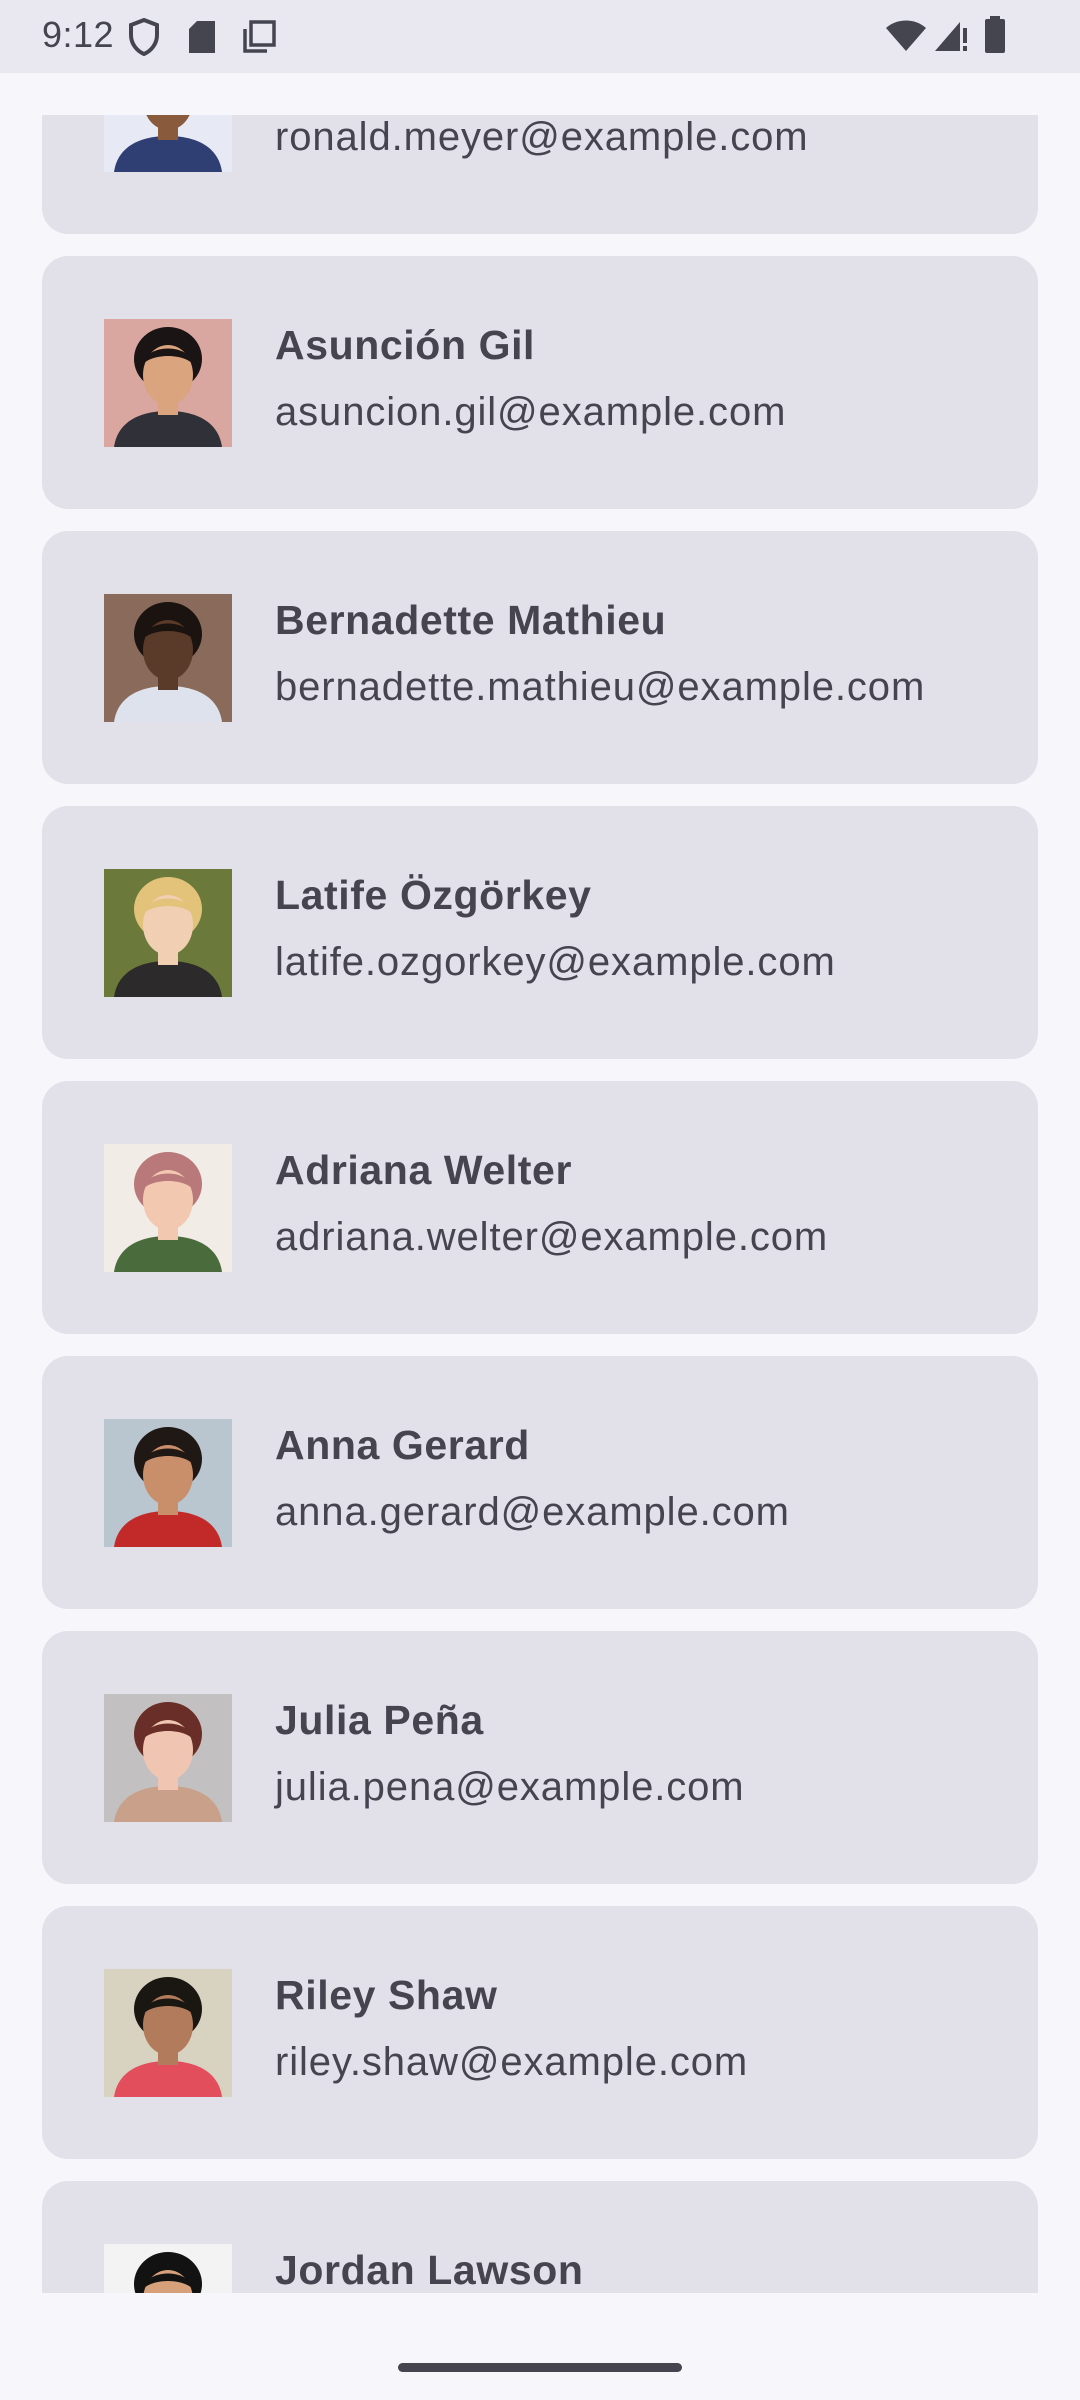 Image resolution: width=1080 pixels, height=2400 pixels. What do you see at coordinates (512, 2062) in the screenshot?
I see `contact-email: riley.shaw@example.com` at bounding box center [512, 2062].